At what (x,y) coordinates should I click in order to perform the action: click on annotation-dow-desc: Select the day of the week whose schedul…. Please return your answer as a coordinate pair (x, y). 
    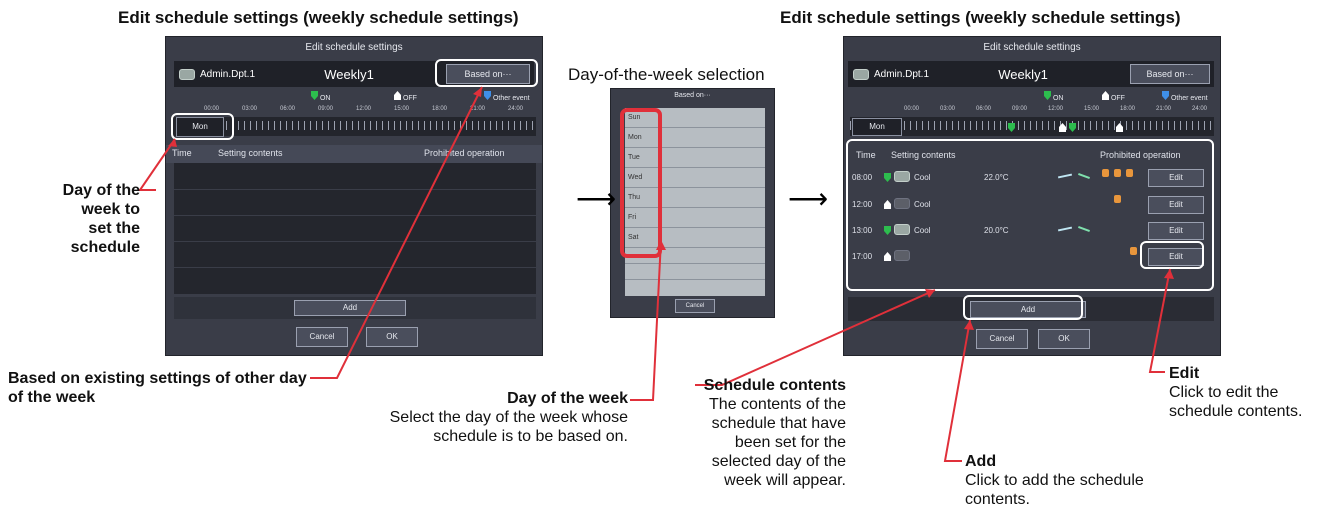
    Looking at the image, I should click on (508, 427).